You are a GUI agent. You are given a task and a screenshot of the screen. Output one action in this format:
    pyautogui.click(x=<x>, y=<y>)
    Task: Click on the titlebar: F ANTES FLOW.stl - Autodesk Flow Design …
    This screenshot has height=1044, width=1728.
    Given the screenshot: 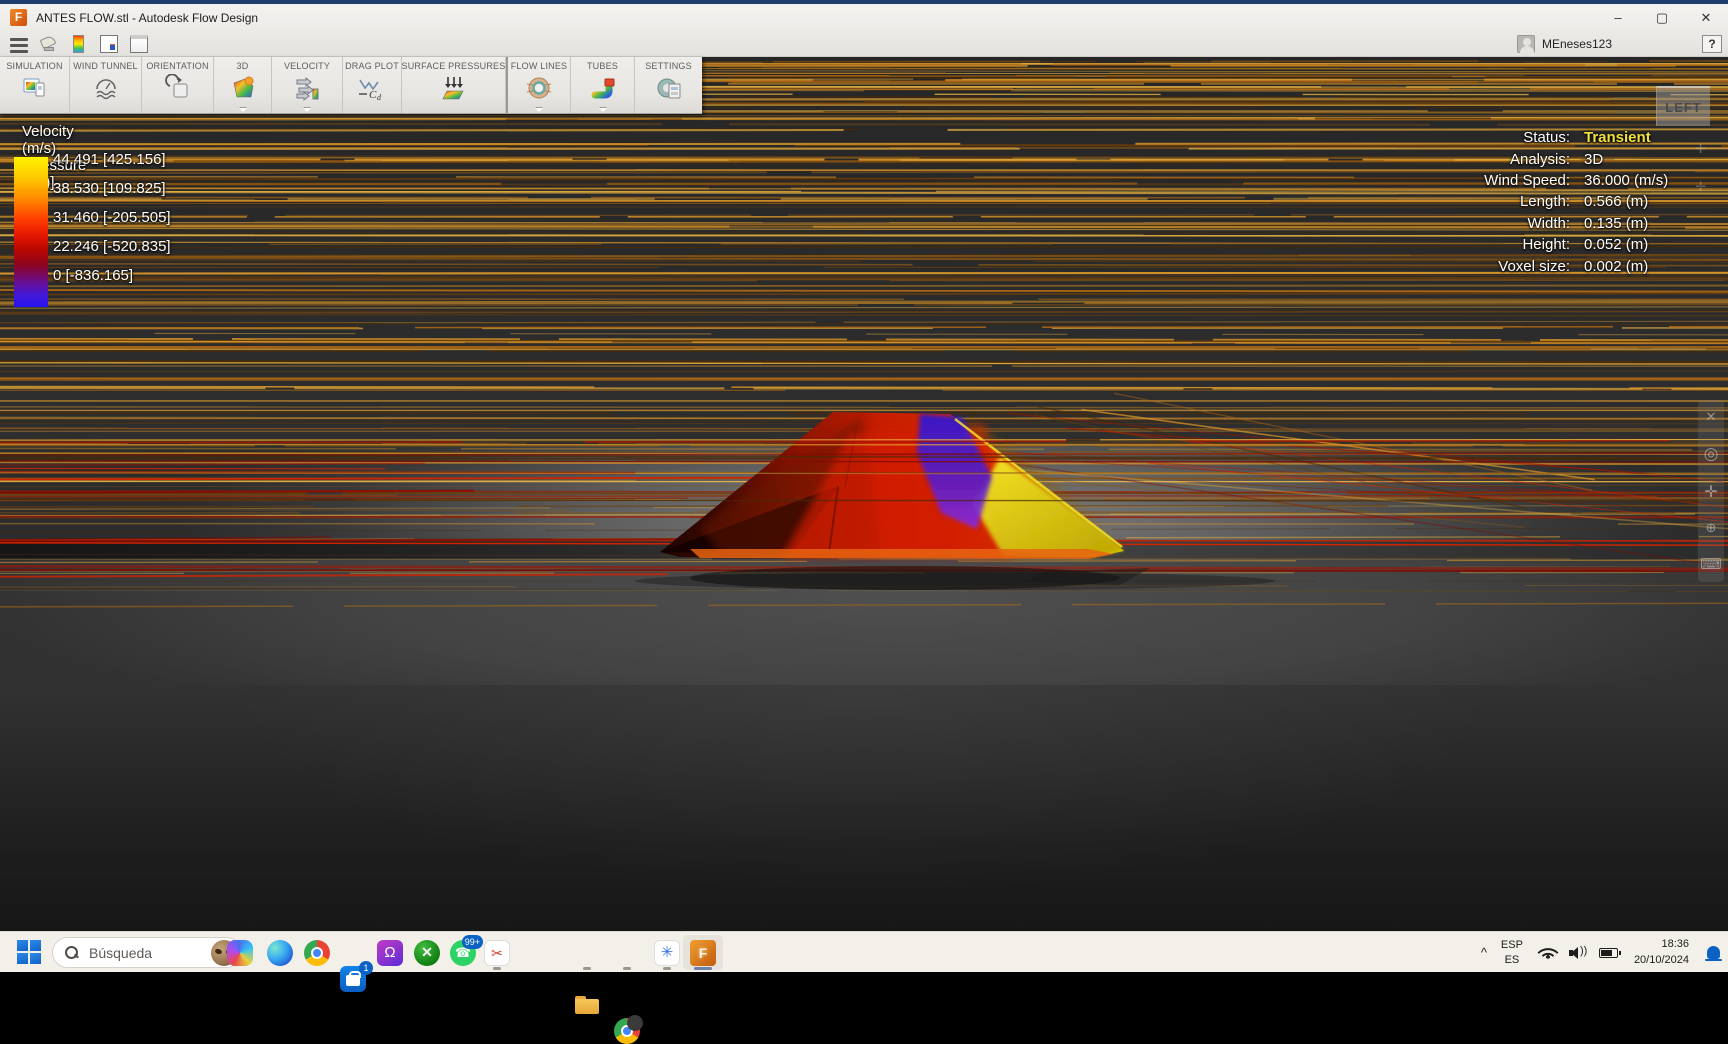 What is the action you would take?
    pyautogui.click(x=864, y=17)
    